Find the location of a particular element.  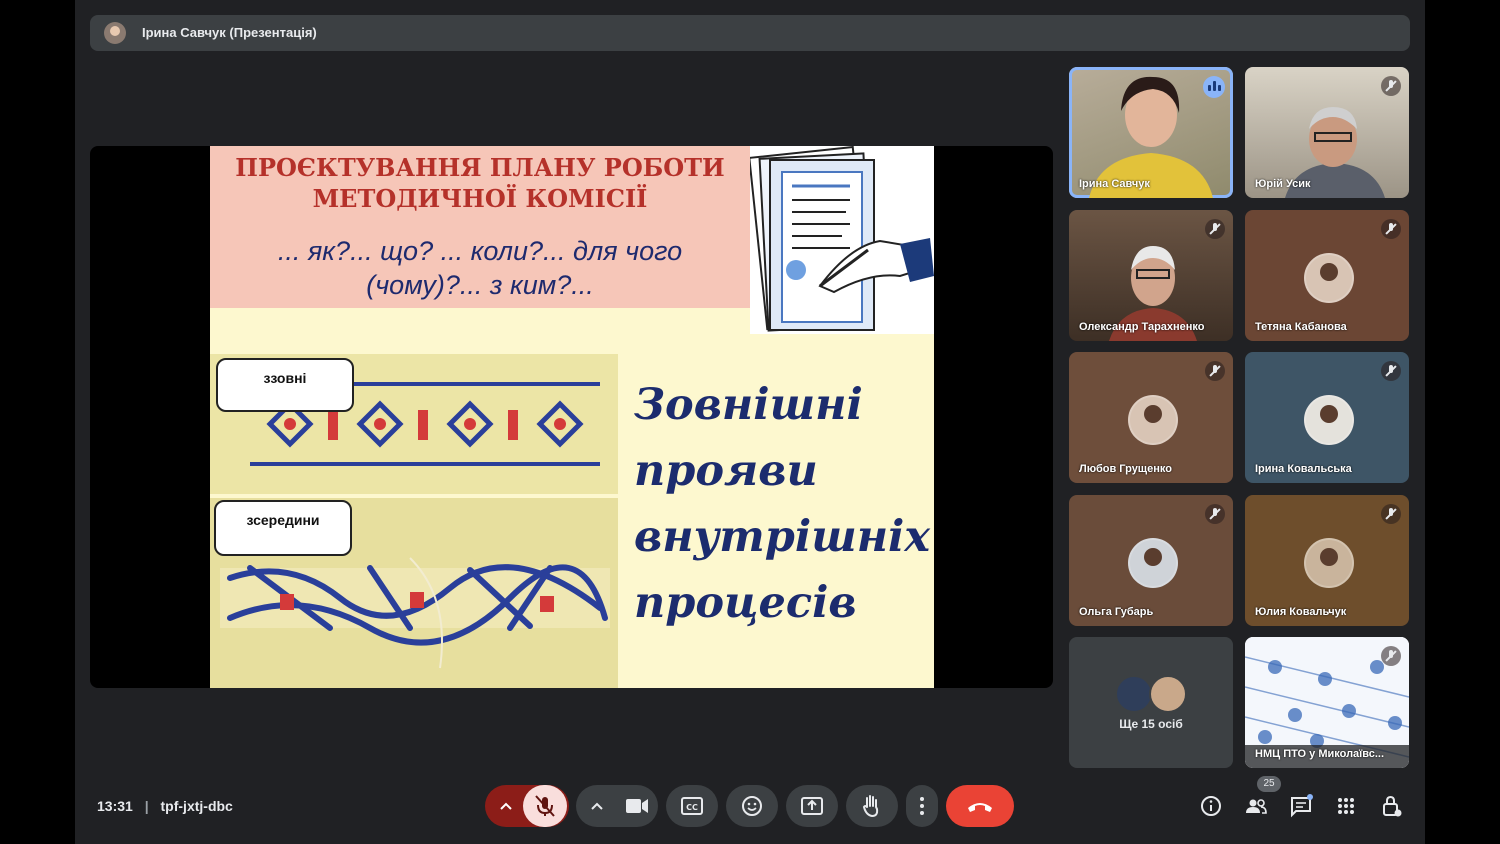

people-icon is located at coordinates (1256, 806).